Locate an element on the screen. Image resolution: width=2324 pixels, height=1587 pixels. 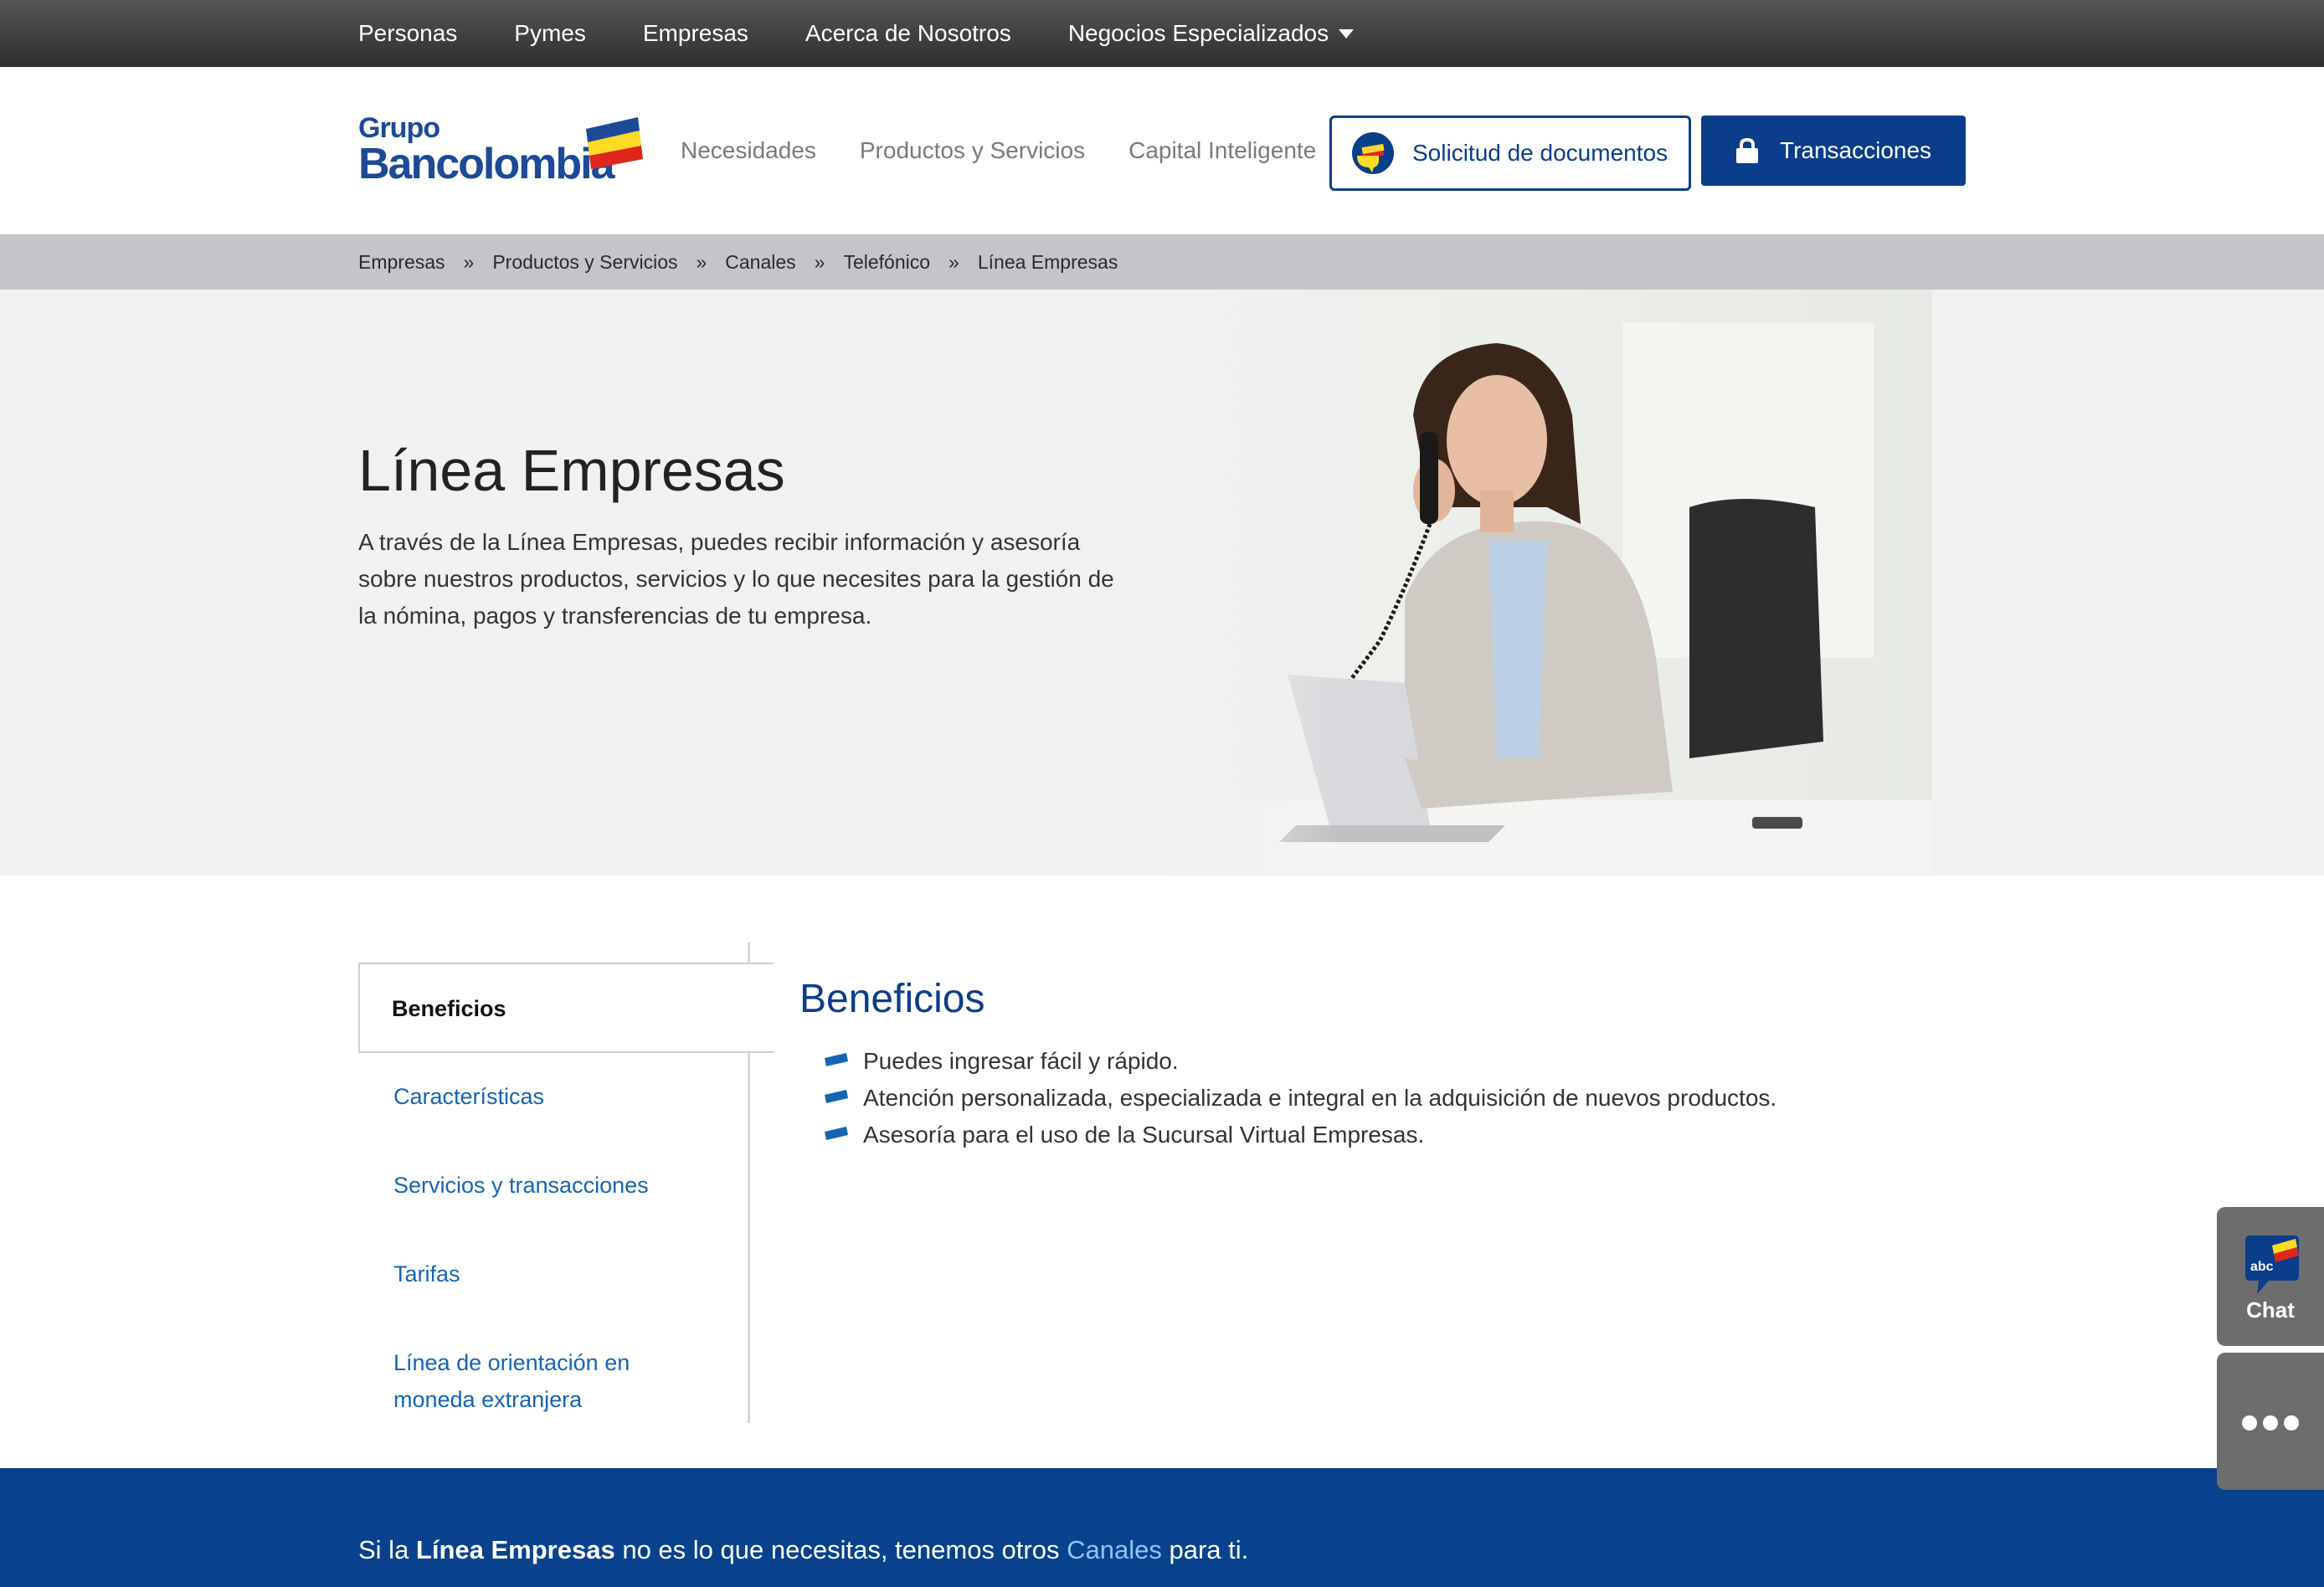
breadcrumb-canales: Canales is located at coordinates (760, 262).